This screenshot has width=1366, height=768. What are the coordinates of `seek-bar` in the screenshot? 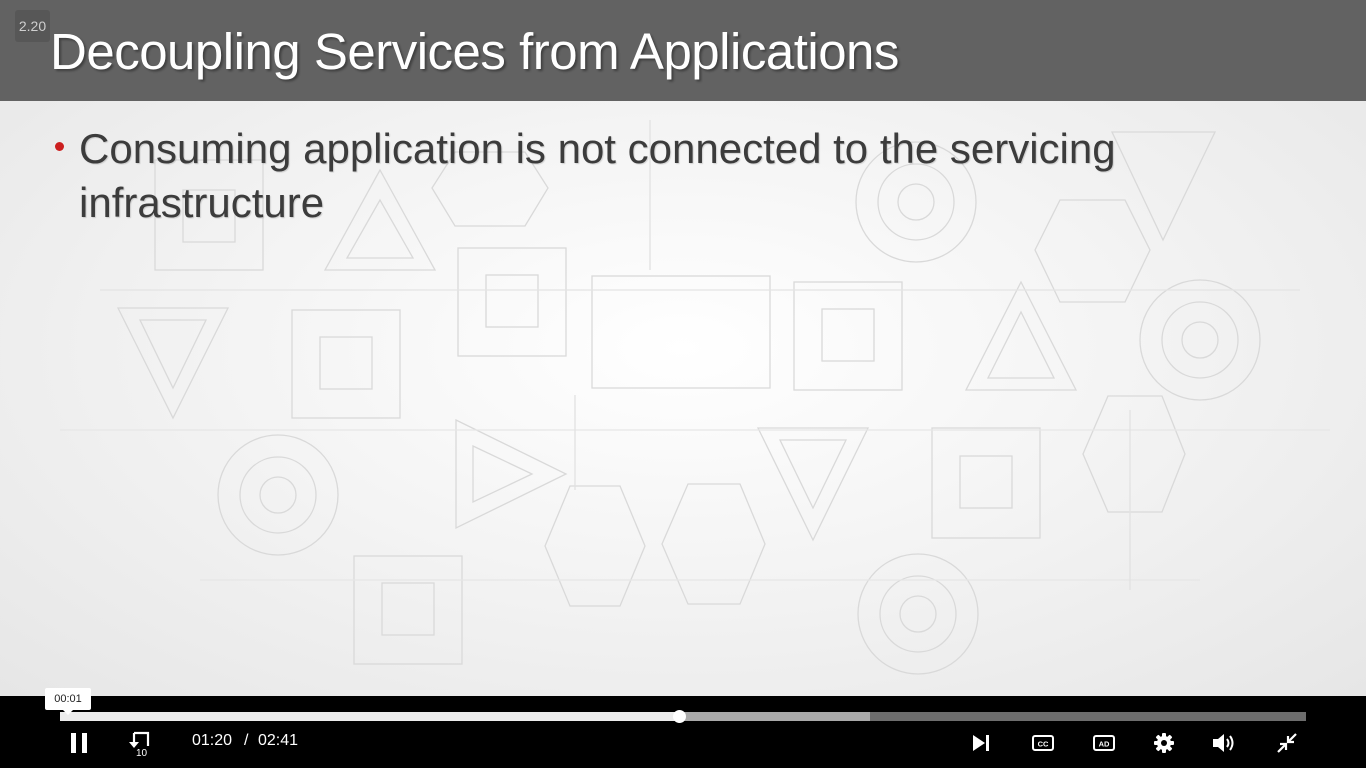 It's located at (683, 716).